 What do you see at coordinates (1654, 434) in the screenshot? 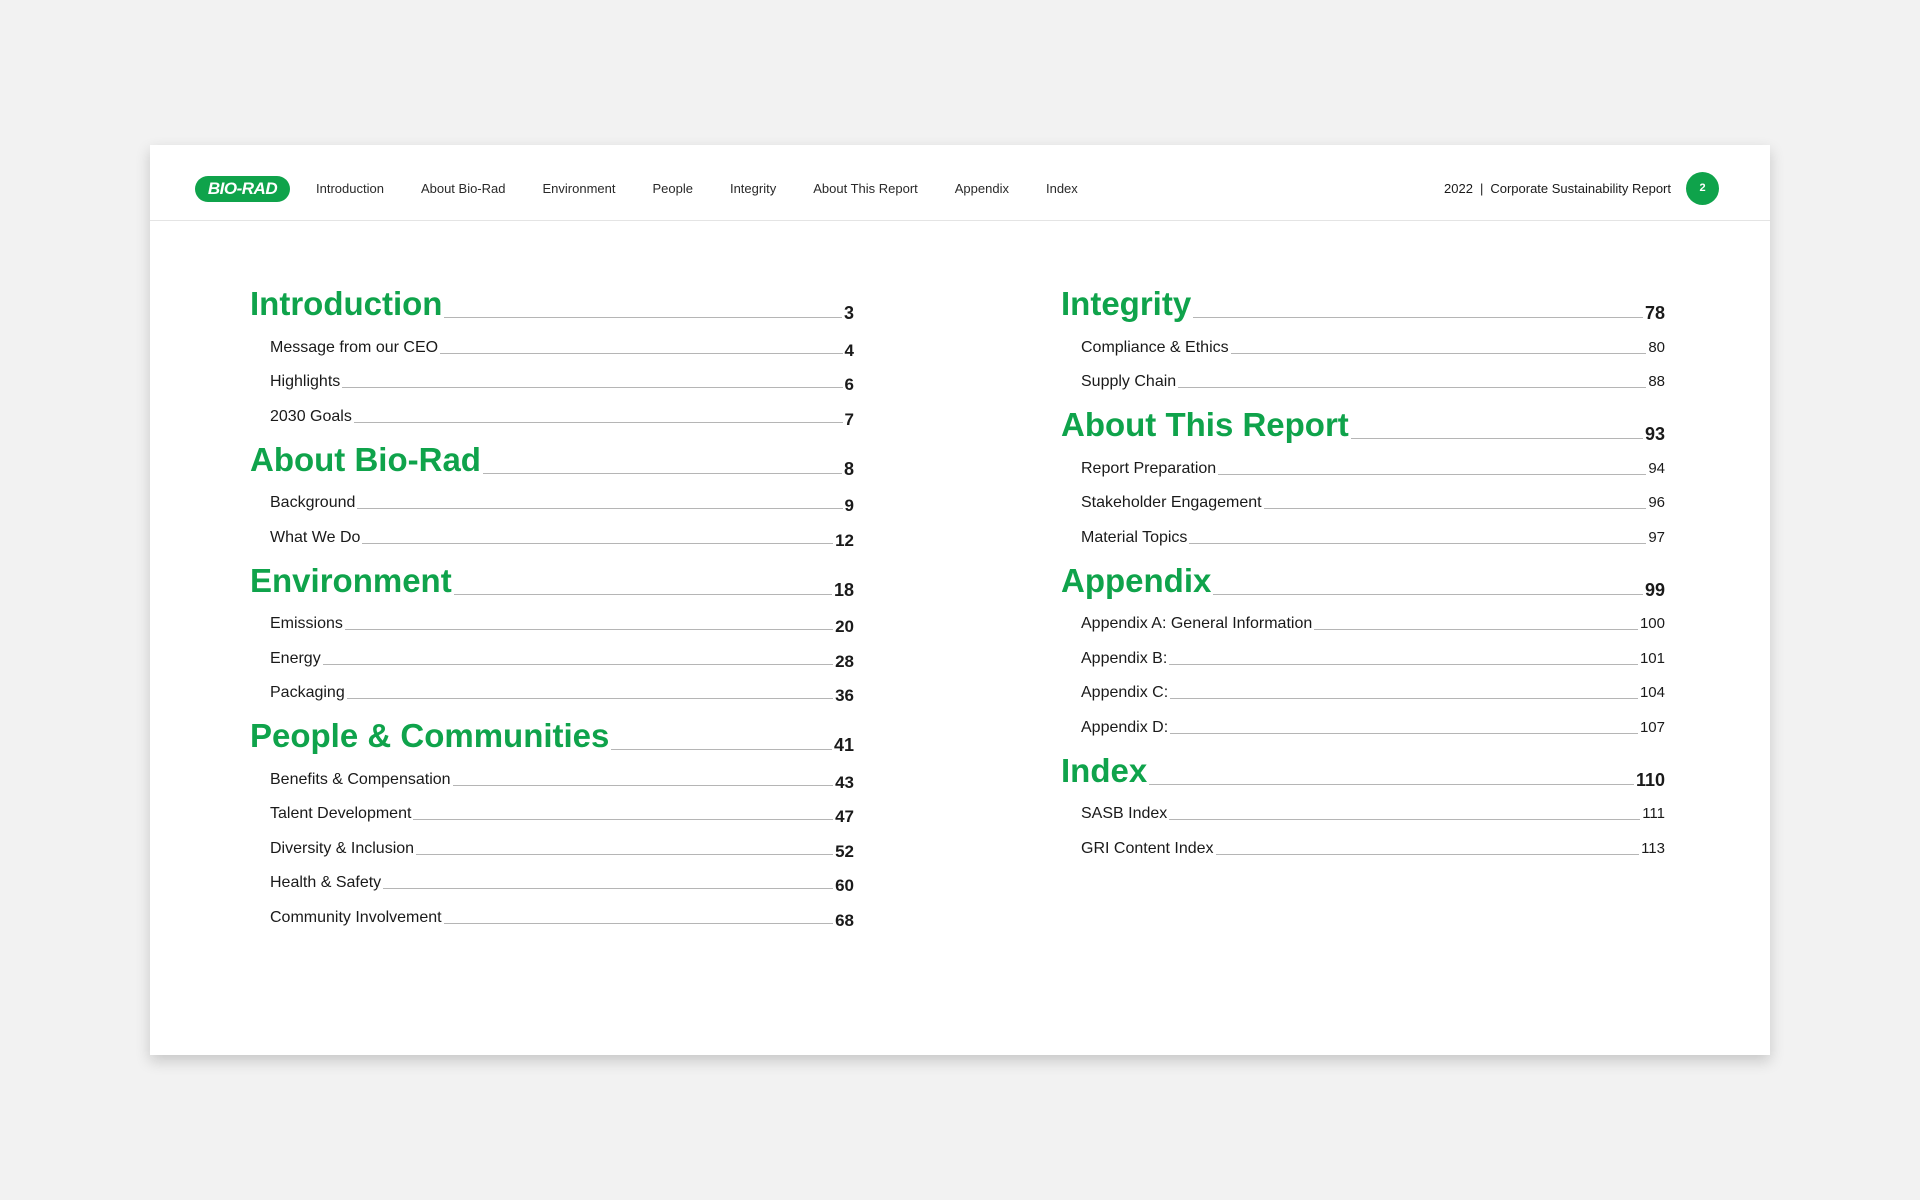
I see `toc-section-page: 93` at bounding box center [1654, 434].